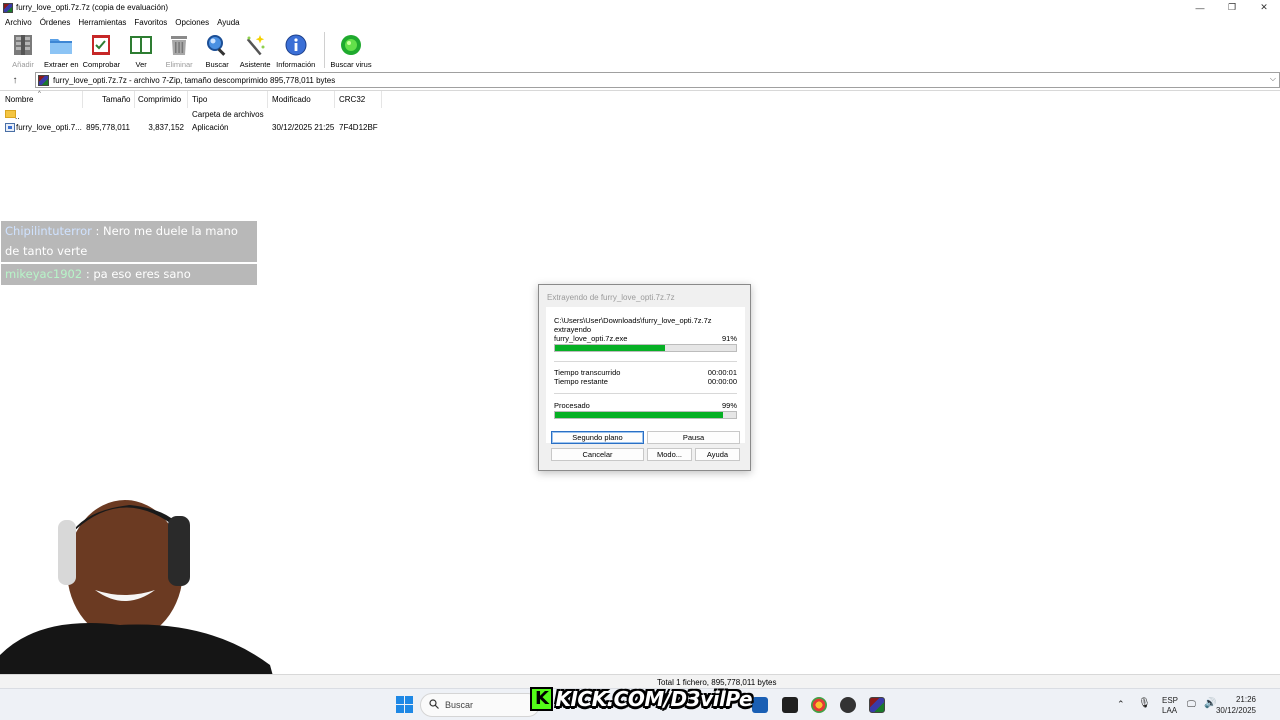 This screenshot has height=720, width=1280. Describe the element at coordinates (141, 50) in the screenshot. I see `view-button: Ver` at that location.